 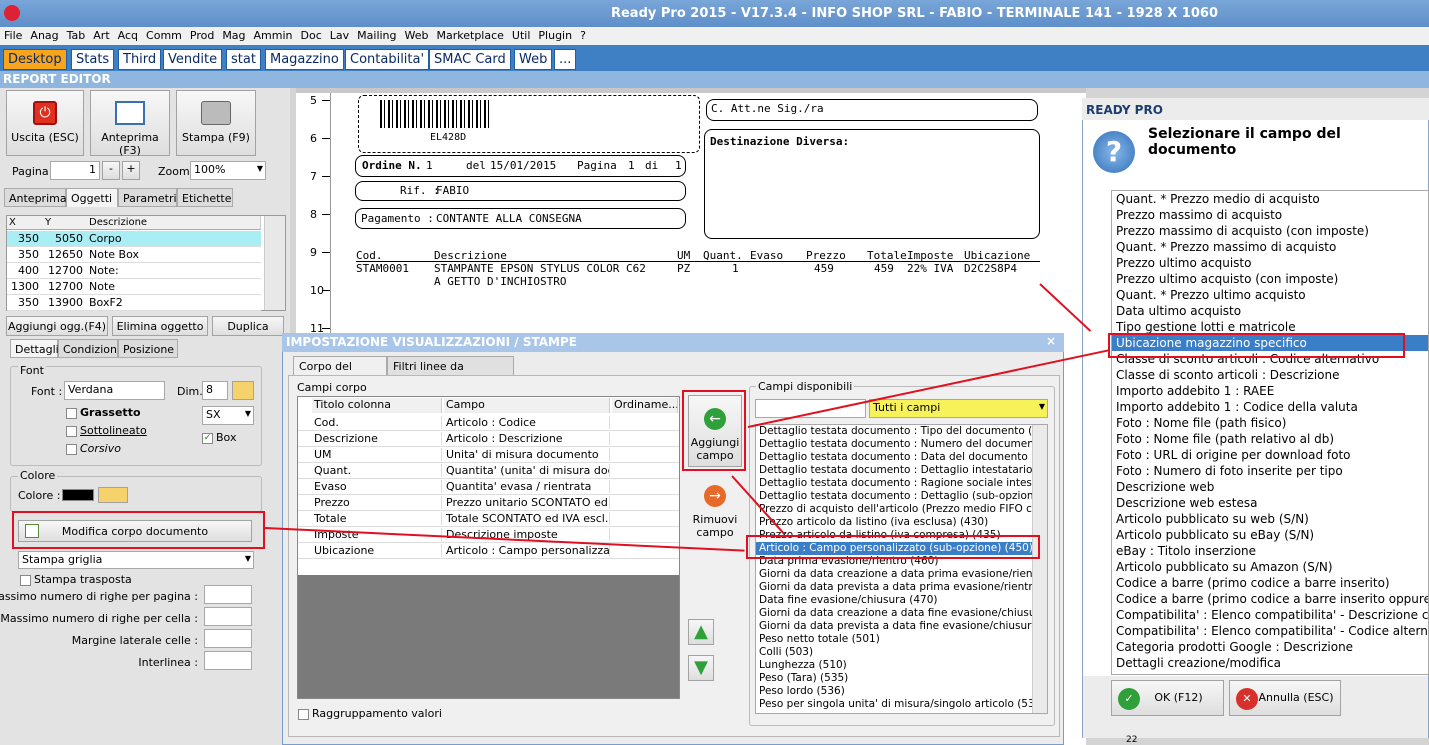 What do you see at coordinates (417, 34) in the screenshot?
I see `menu-item-web: Web` at bounding box center [417, 34].